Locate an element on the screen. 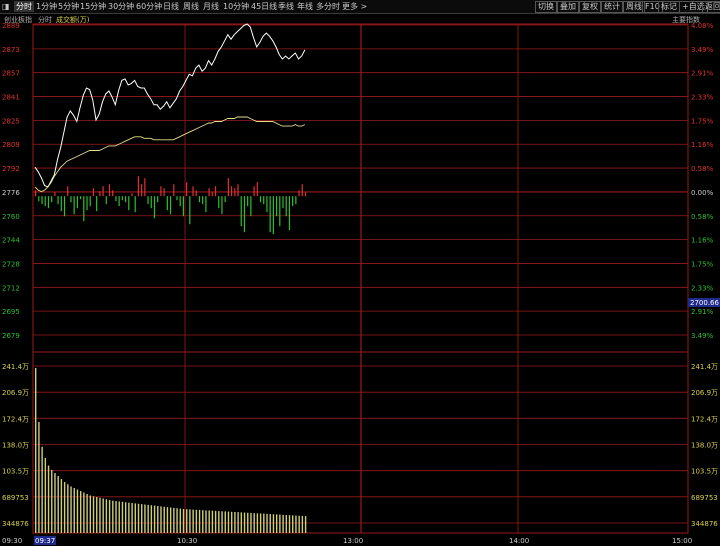  price-tick-left: 2841 is located at coordinates (11, 98).